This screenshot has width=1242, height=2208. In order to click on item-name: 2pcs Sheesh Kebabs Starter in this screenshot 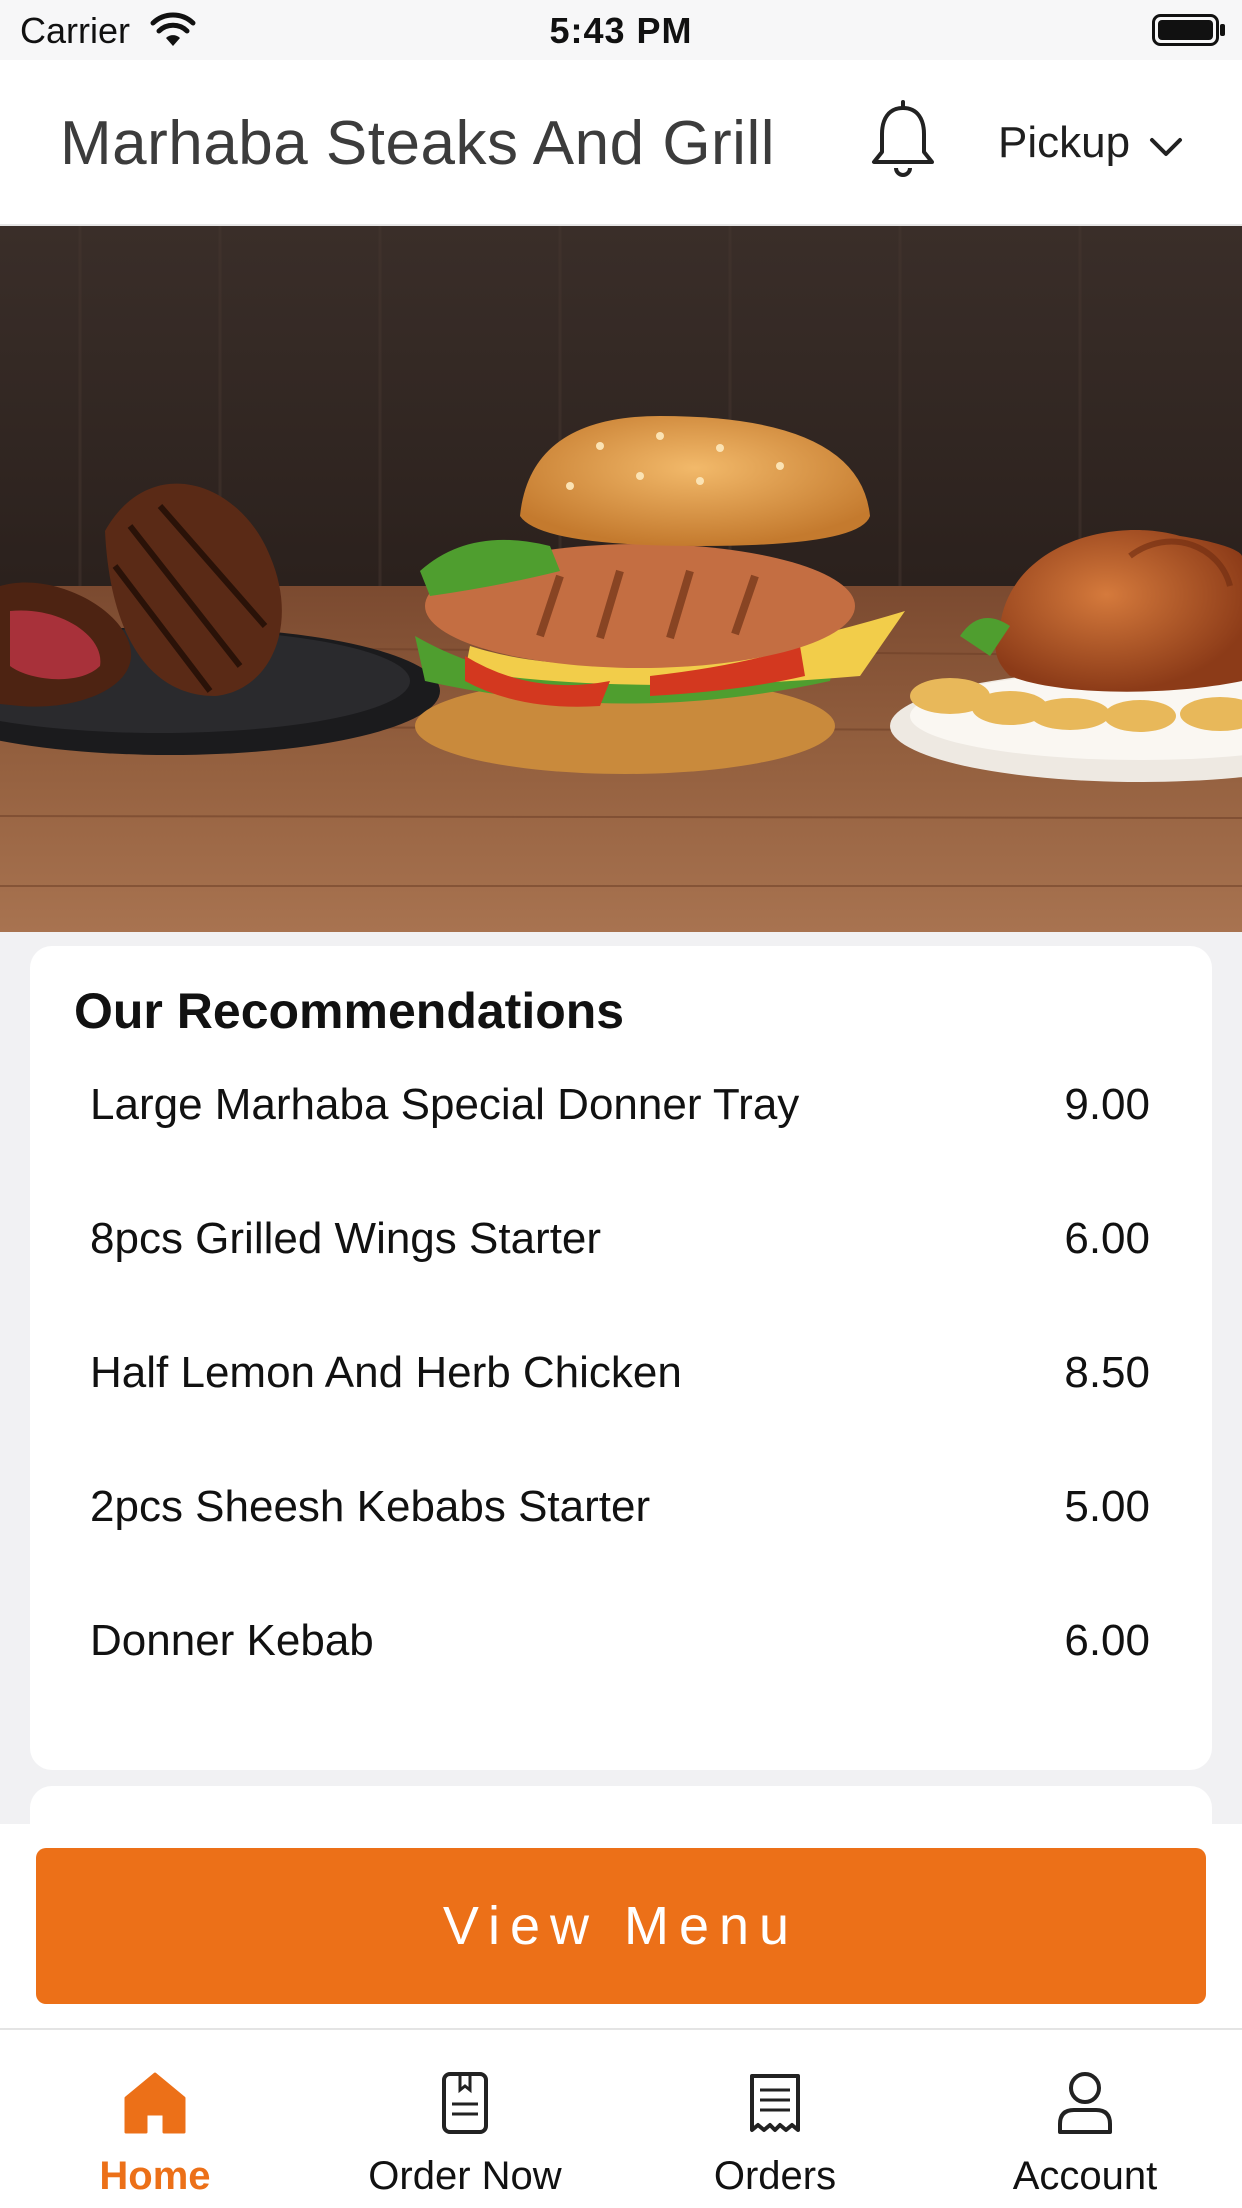, I will do `click(370, 1506)`.